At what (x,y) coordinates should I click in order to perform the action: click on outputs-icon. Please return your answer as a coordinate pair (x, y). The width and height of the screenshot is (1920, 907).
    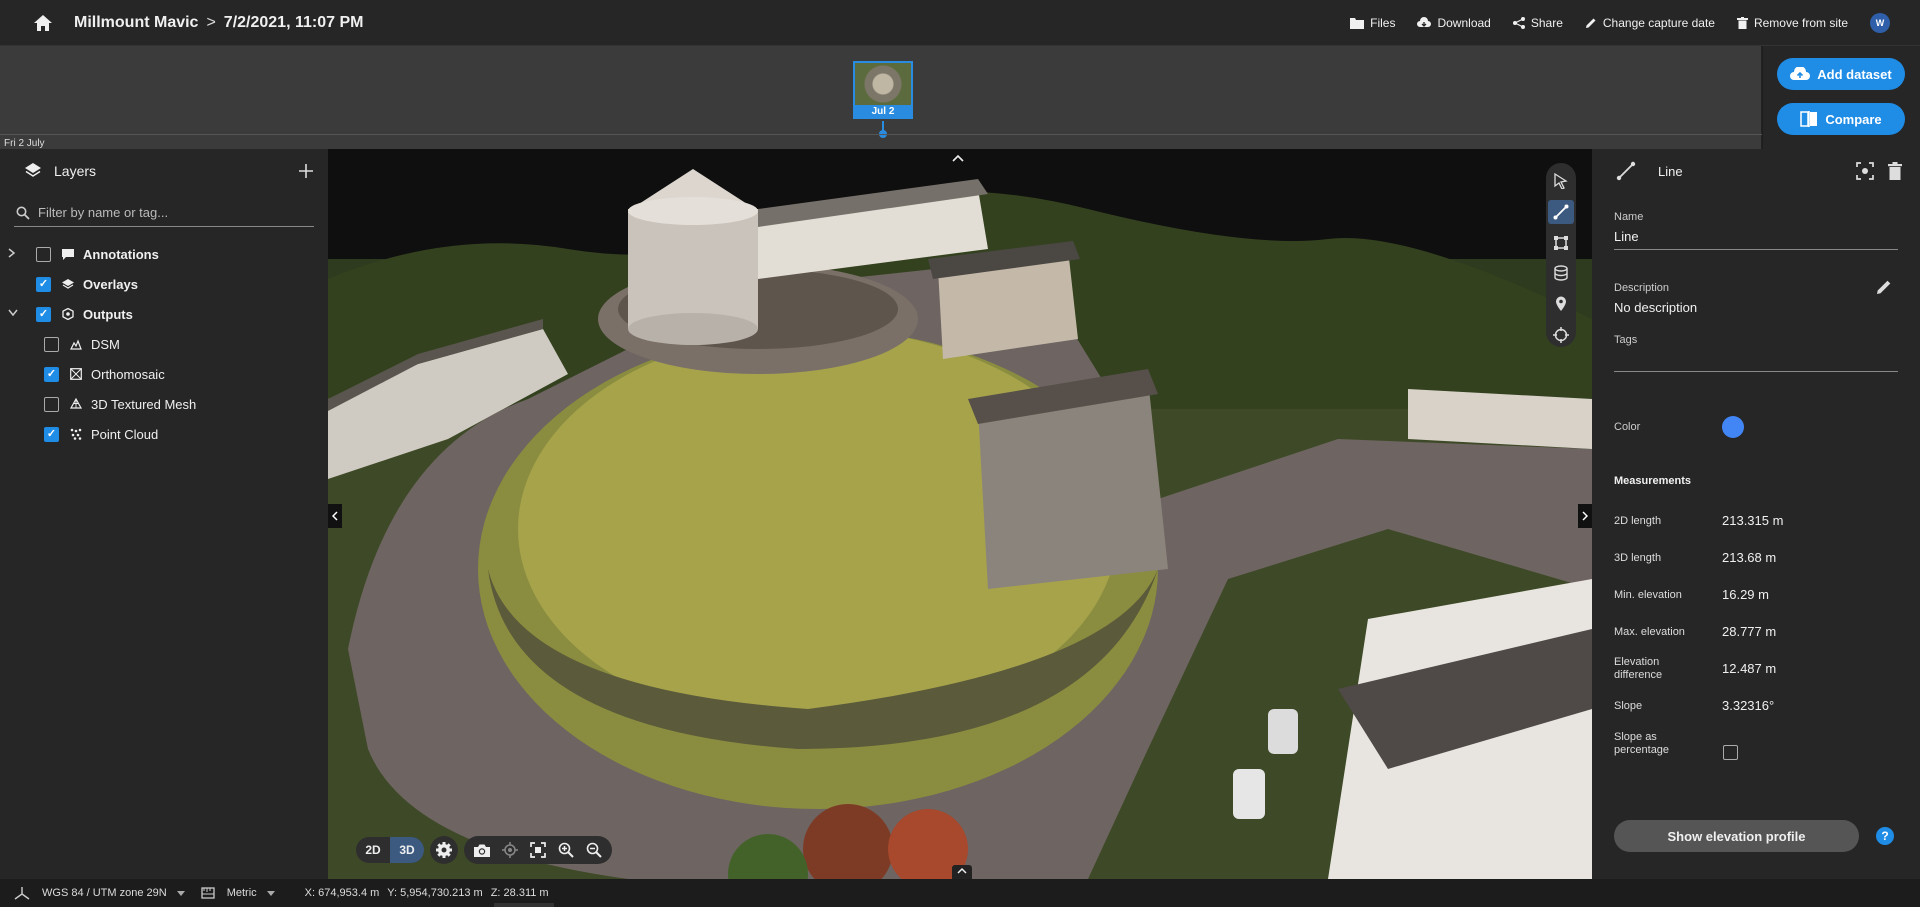
    Looking at the image, I should click on (68, 314).